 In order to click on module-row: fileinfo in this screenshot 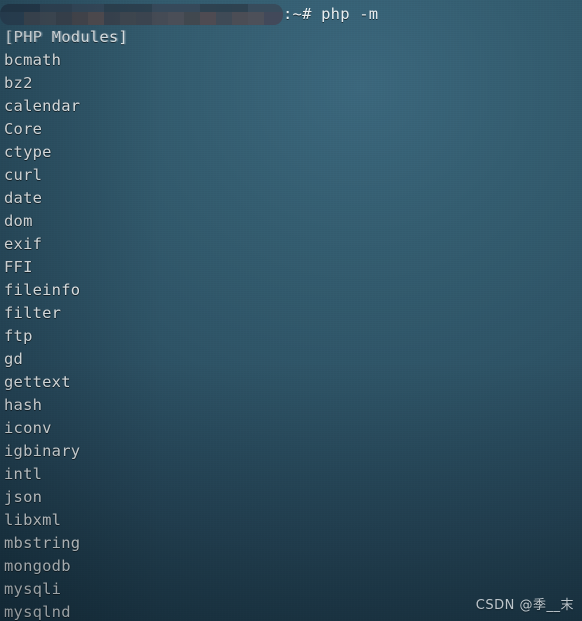, I will do `click(42, 290)`.